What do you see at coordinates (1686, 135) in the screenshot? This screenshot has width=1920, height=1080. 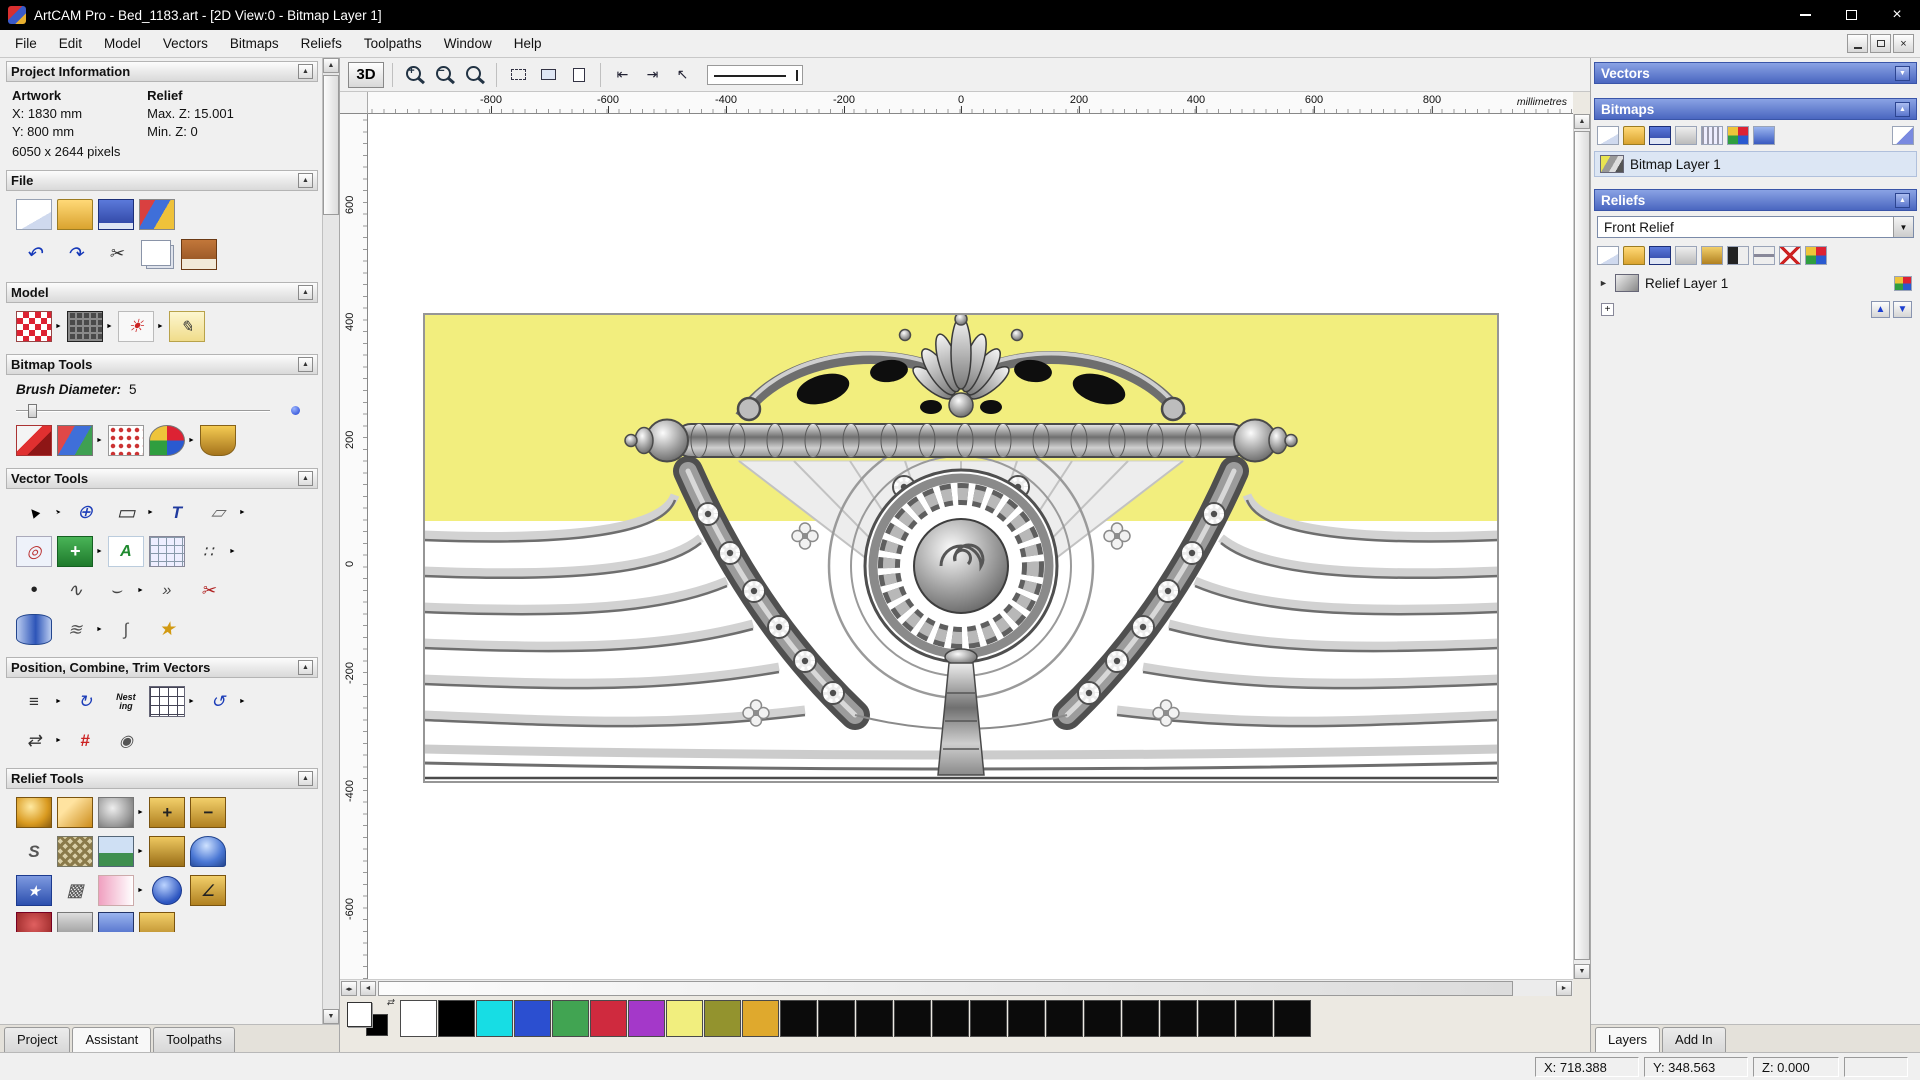 I see `merge-layers-icon` at bounding box center [1686, 135].